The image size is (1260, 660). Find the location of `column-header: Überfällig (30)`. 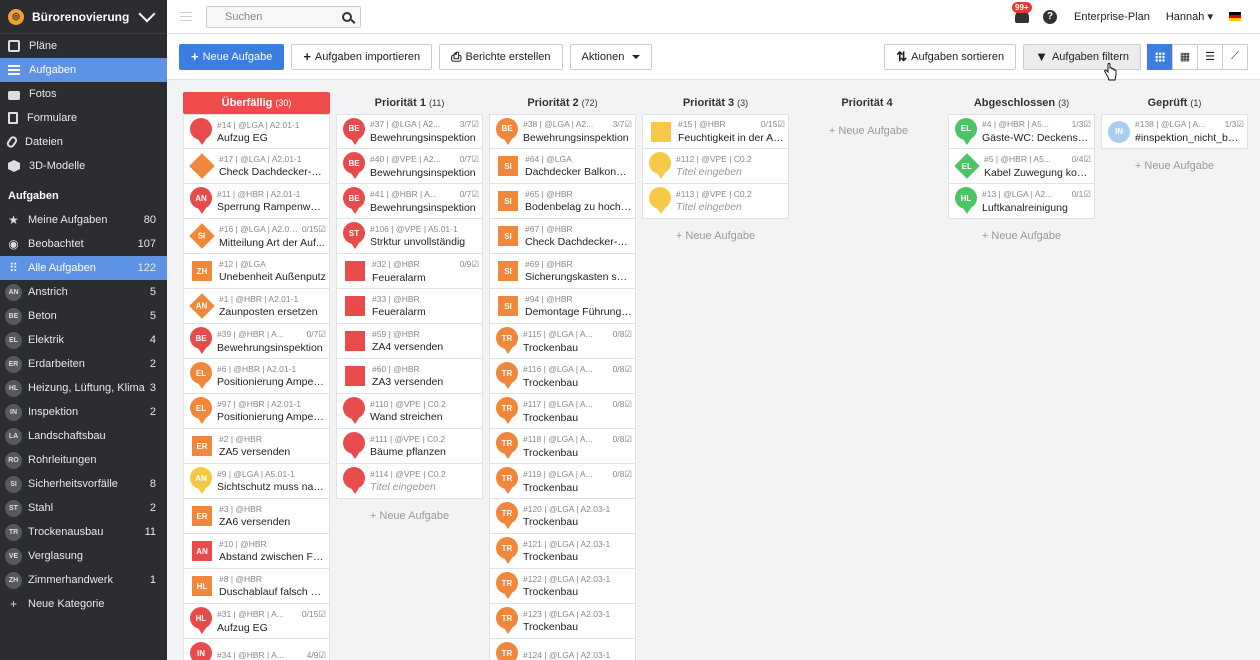

column-header: Überfällig (30) is located at coordinates (256, 103).